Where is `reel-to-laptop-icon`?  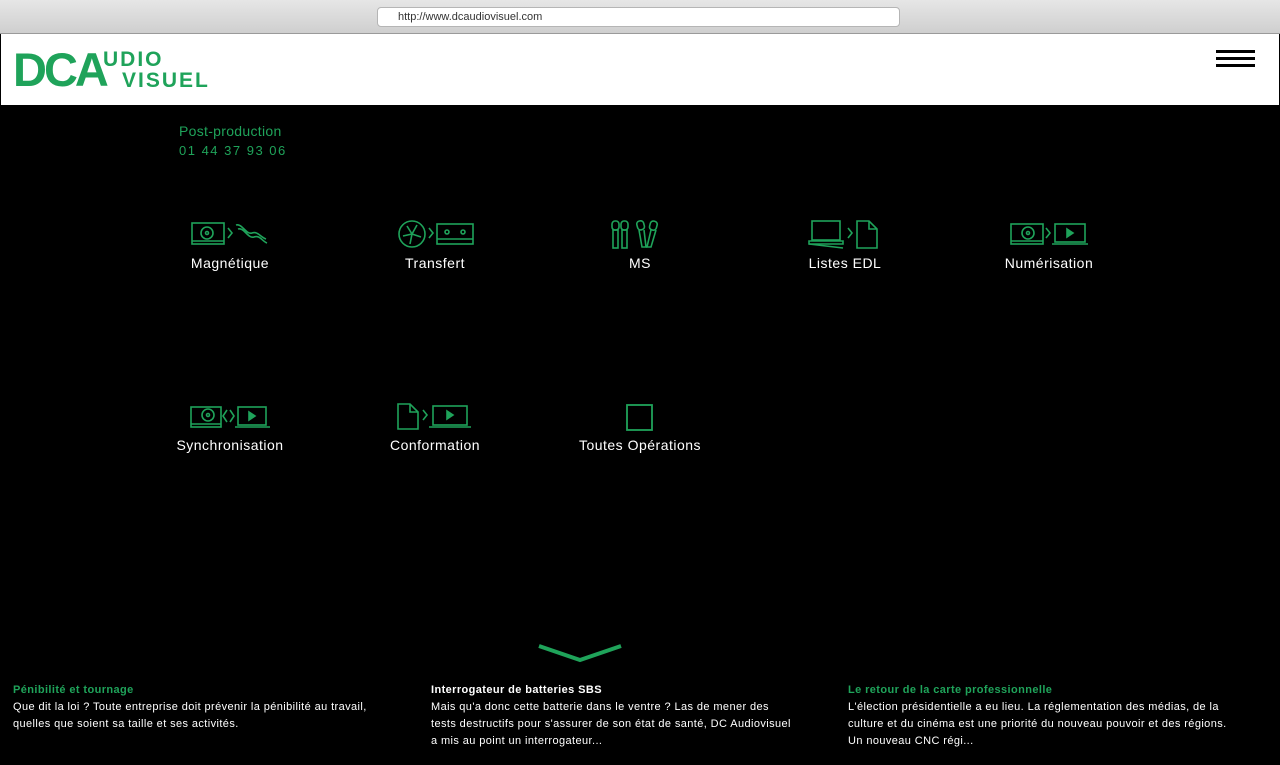
reel-to-laptop-icon is located at coordinates (1049, 234).